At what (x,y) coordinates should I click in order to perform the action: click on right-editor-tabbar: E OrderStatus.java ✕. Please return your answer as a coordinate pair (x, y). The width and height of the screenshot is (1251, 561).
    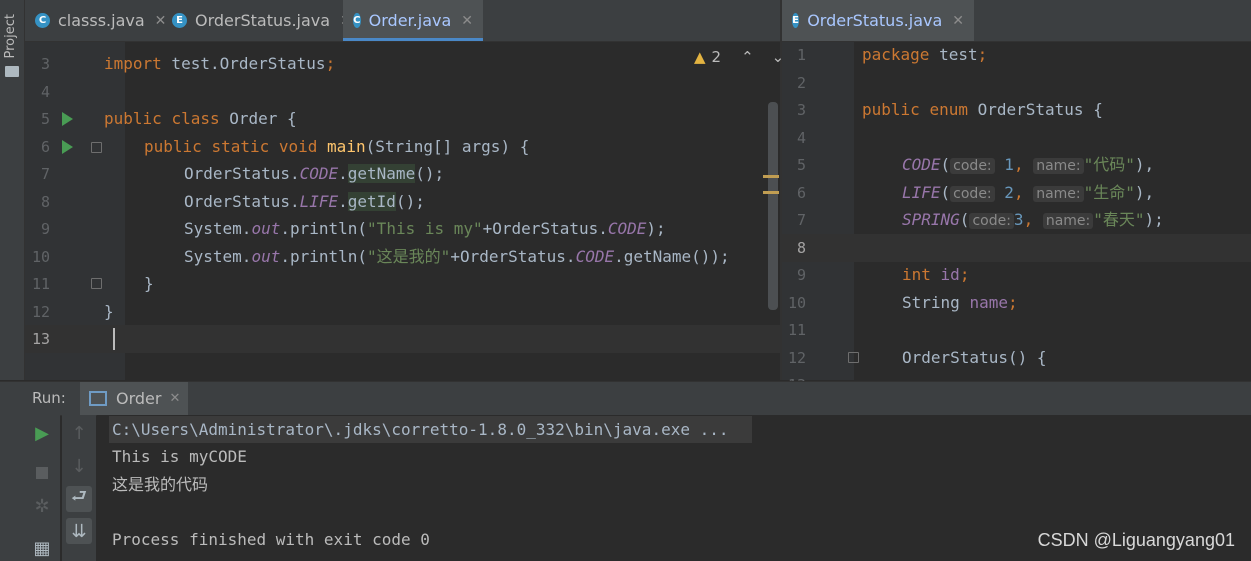
    Looking at the image, I should click on (1016, 21).